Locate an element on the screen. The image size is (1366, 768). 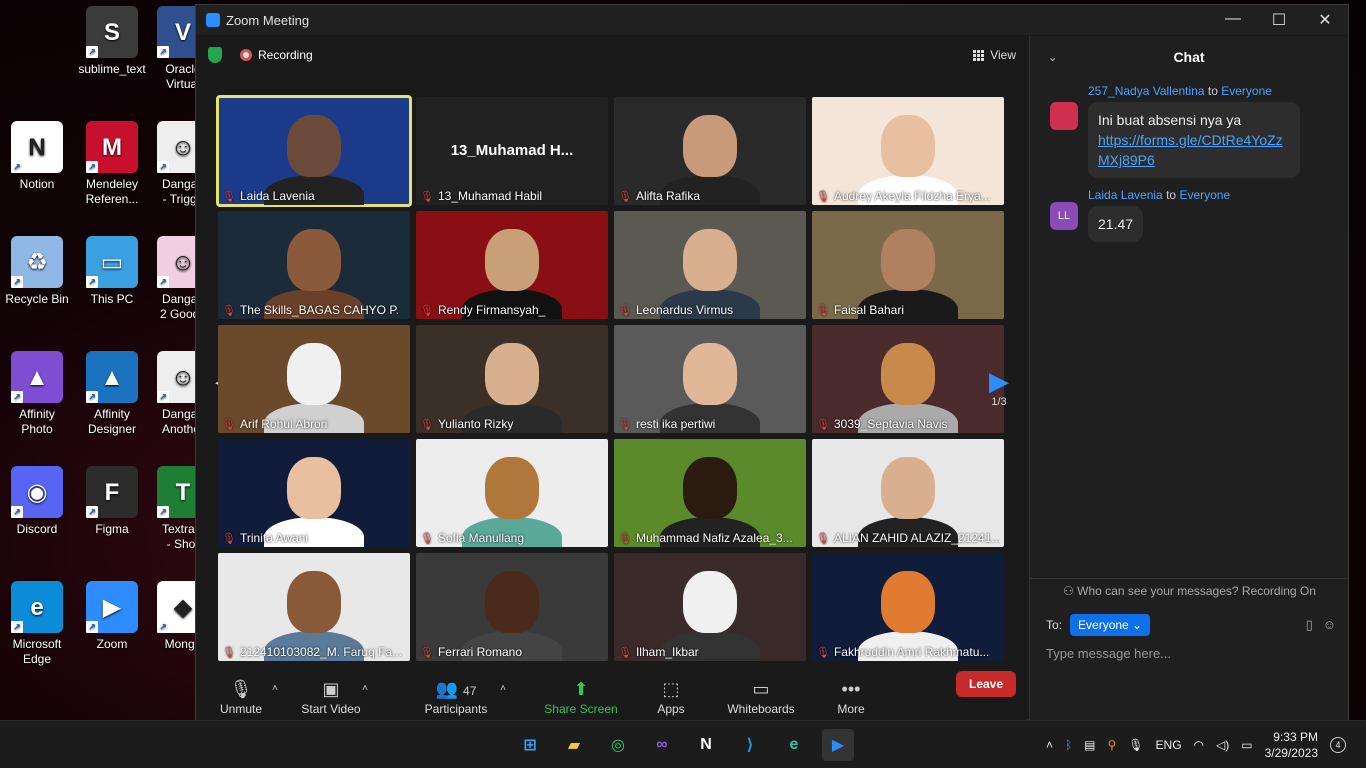
recipient-select: Everyone ⌄ is located at coordinates (1110, 625).